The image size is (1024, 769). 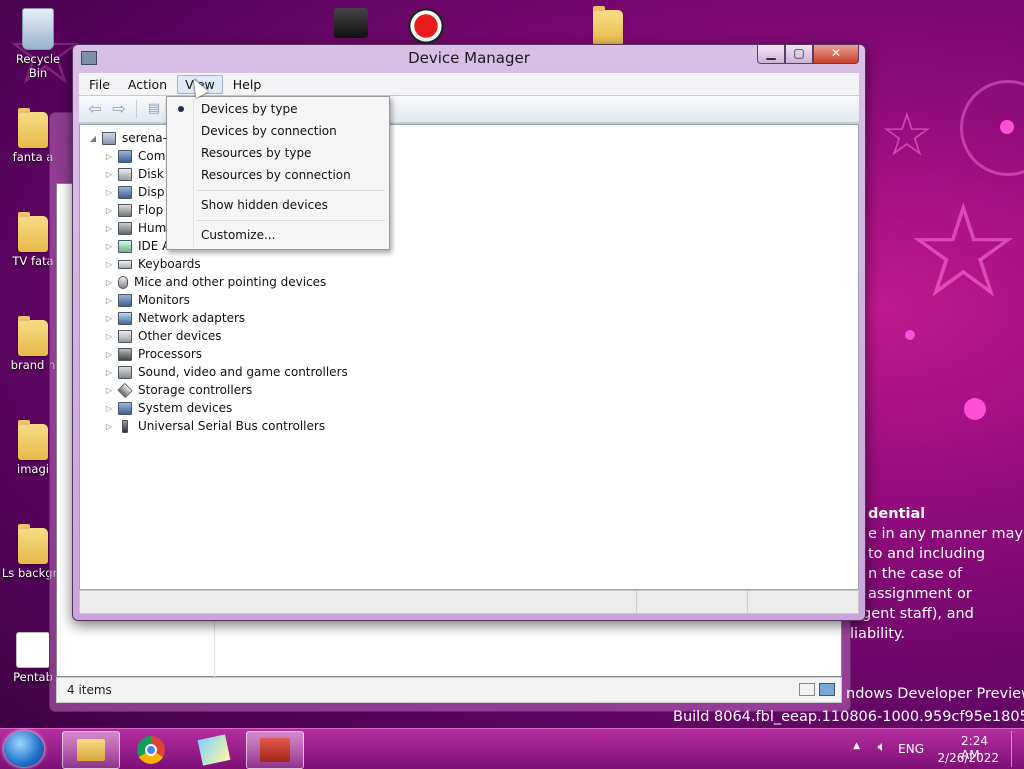 I want to click on taskbar-device-manager, so click(x=275, y=750).